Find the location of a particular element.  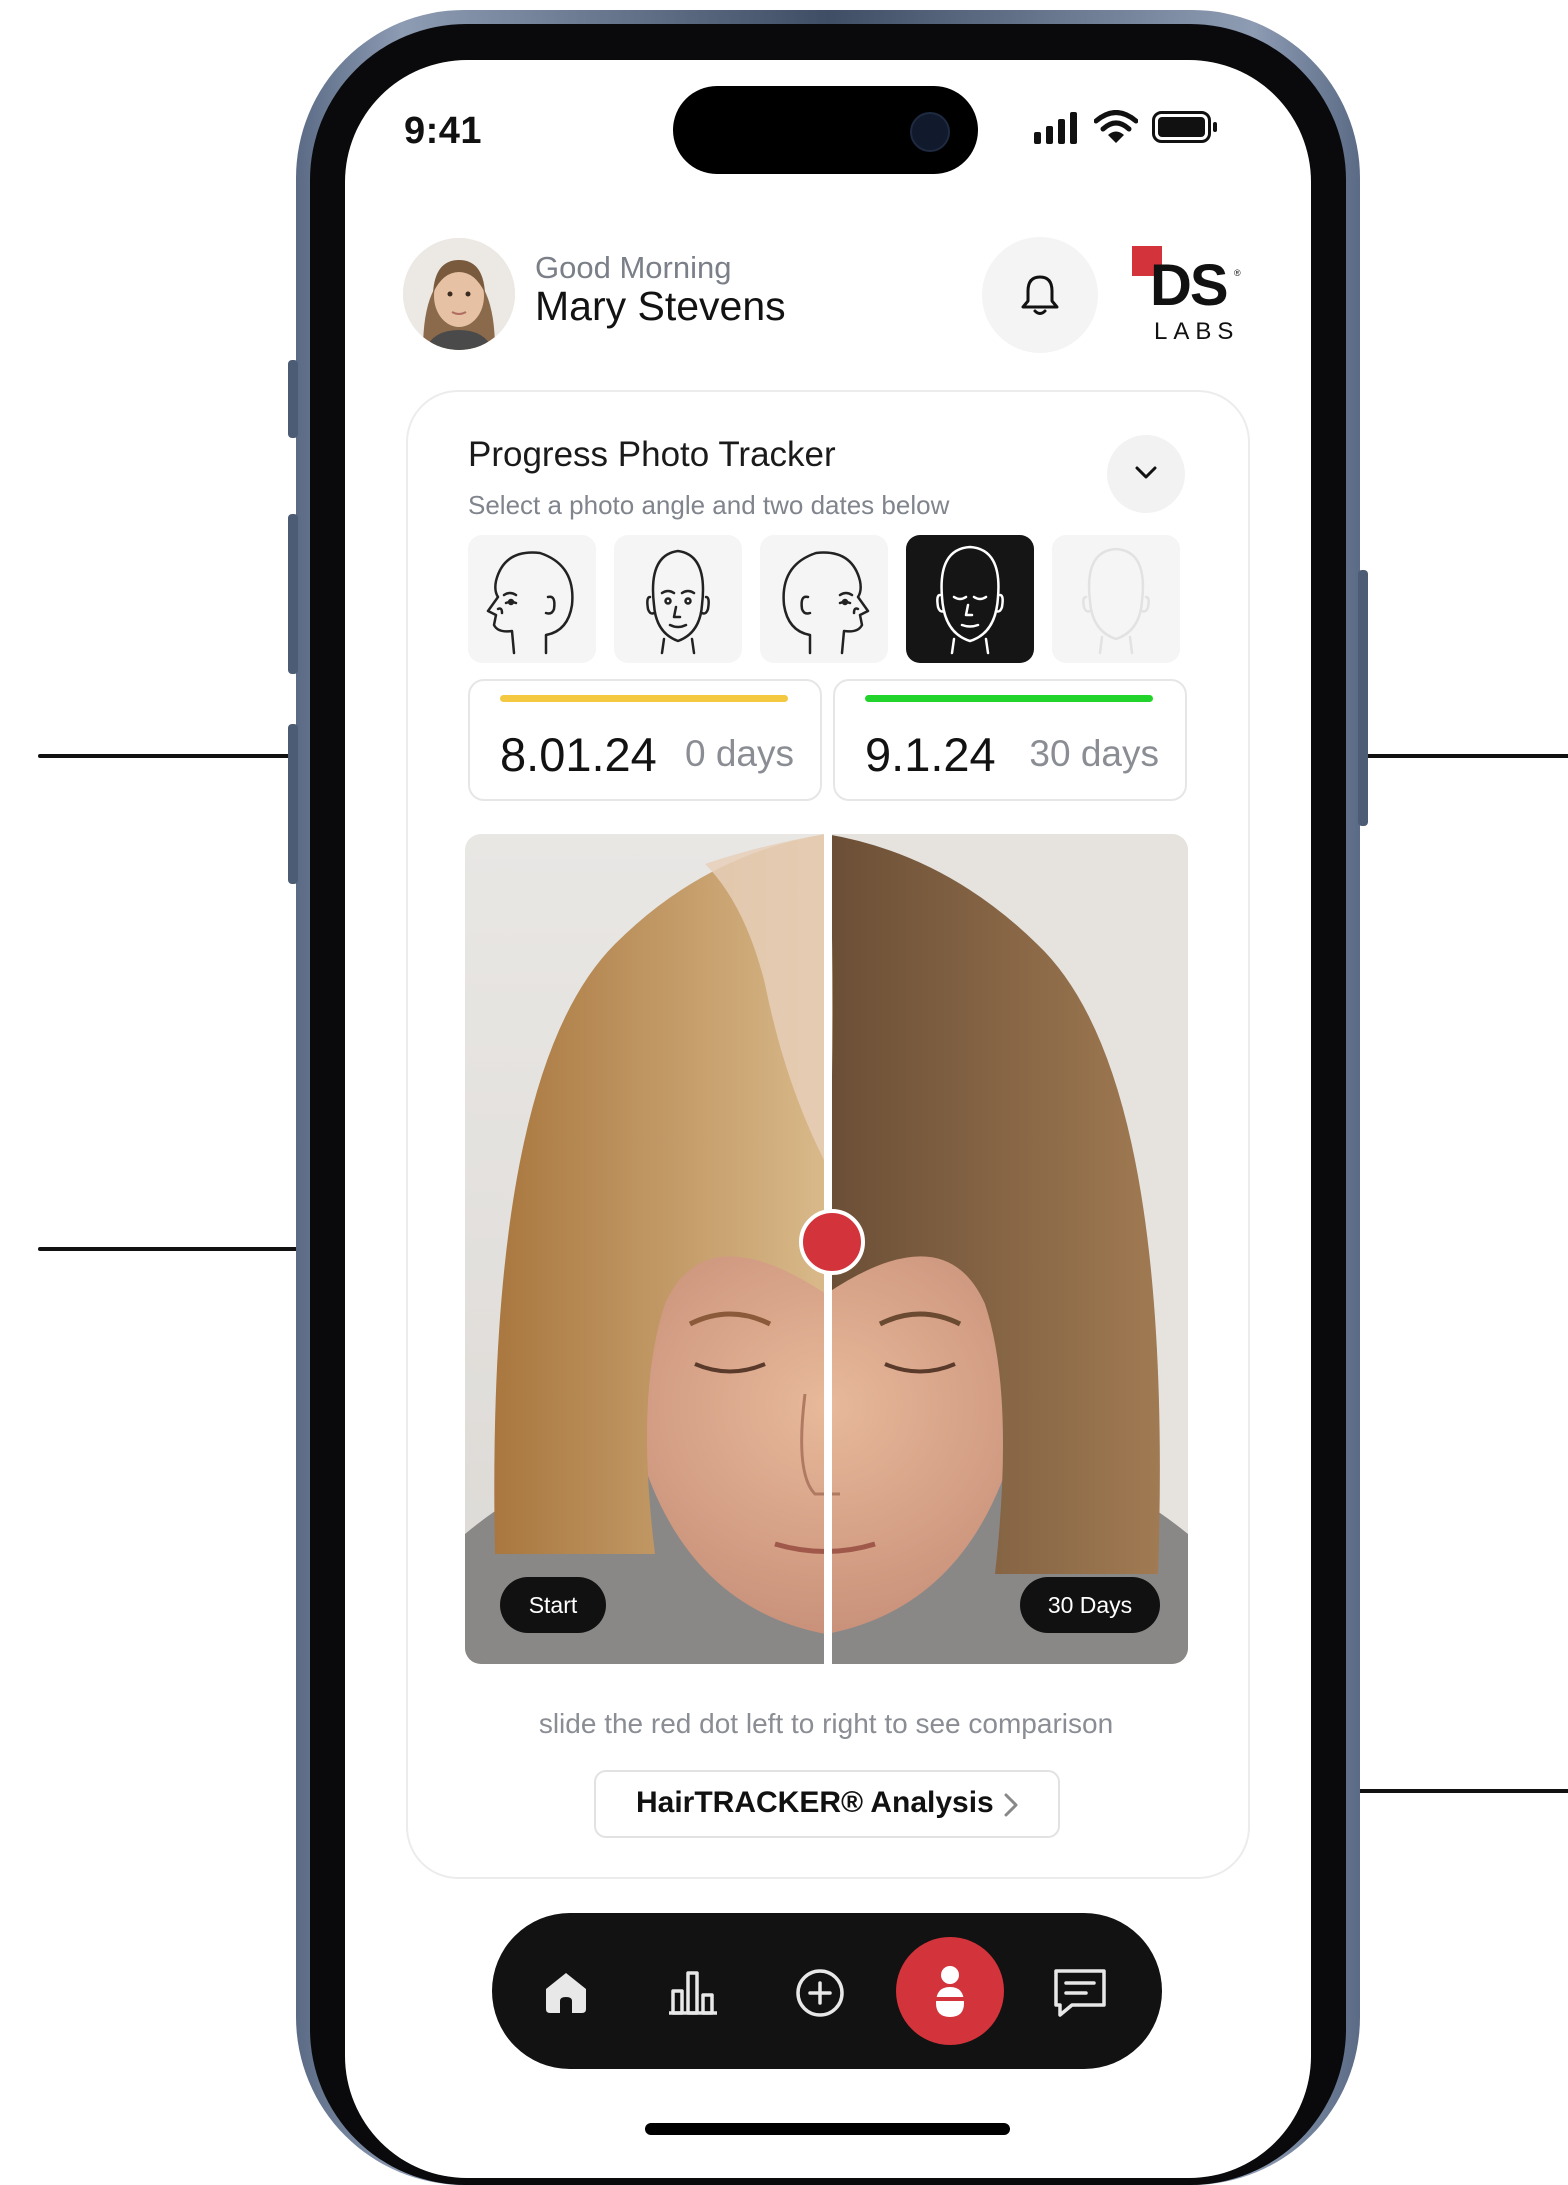

greeting: Good Morning is located at coordinates (633, 267).